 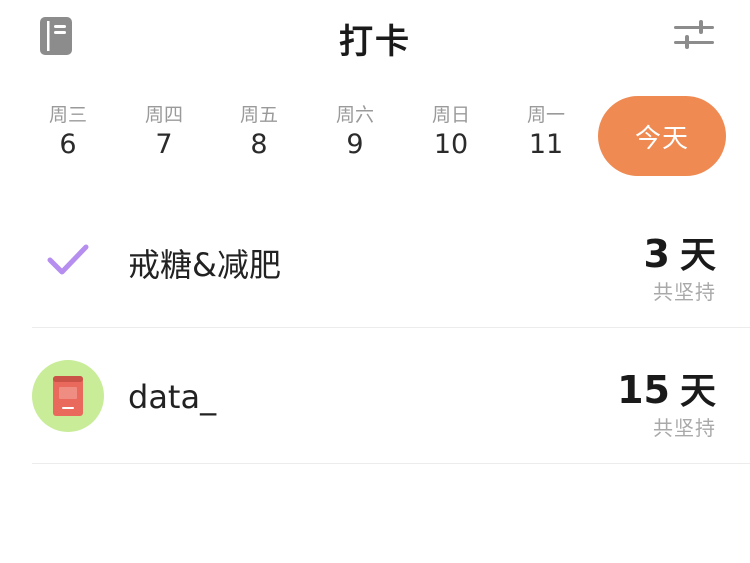 I want to click on day-sat: 周六 9, so click(x=355, y=132).